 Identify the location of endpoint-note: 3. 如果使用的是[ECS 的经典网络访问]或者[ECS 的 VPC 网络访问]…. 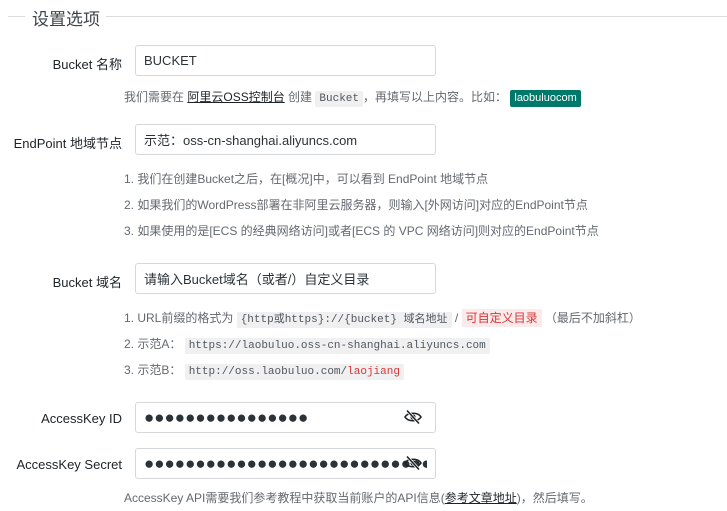
(361, 231).